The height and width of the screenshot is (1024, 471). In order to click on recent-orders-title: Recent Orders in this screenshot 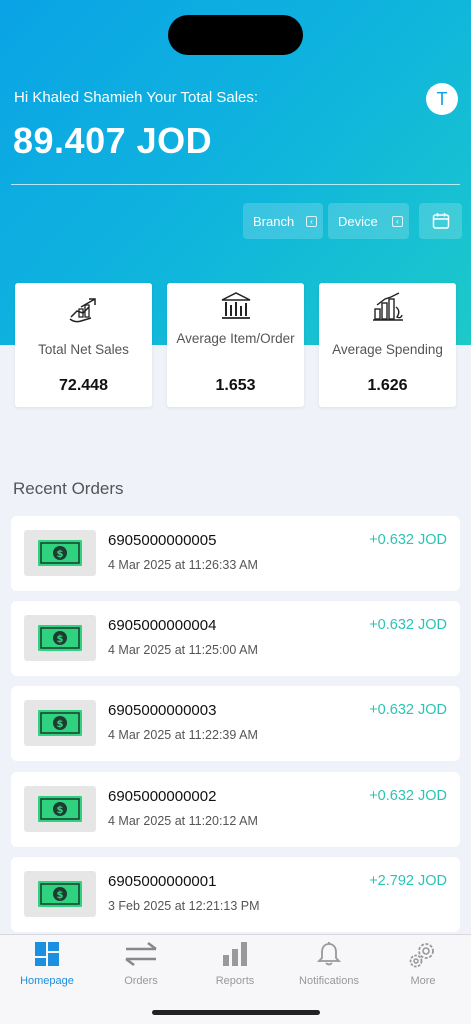, I will do `click(68, 488)`.